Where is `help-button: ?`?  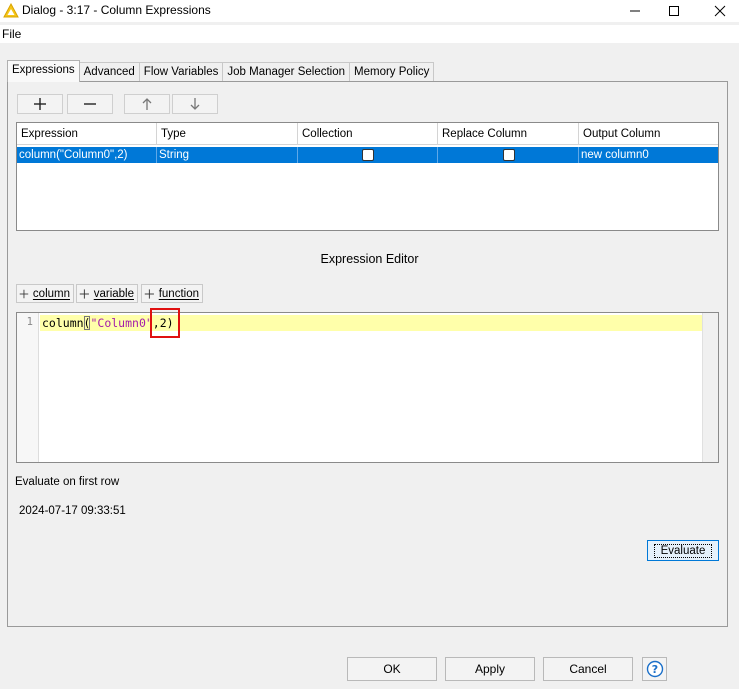
help-button: ? is located at coordinates (654, 669).